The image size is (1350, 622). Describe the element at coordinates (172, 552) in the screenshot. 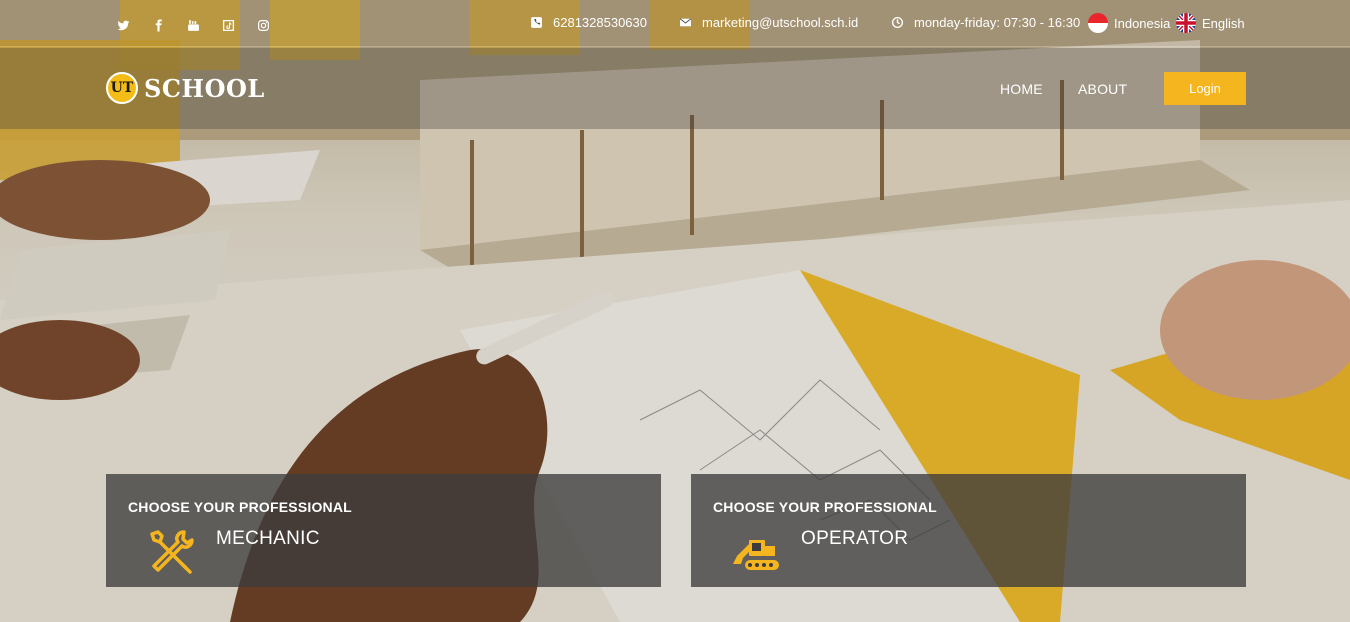

I see `tools-icon` at that location.